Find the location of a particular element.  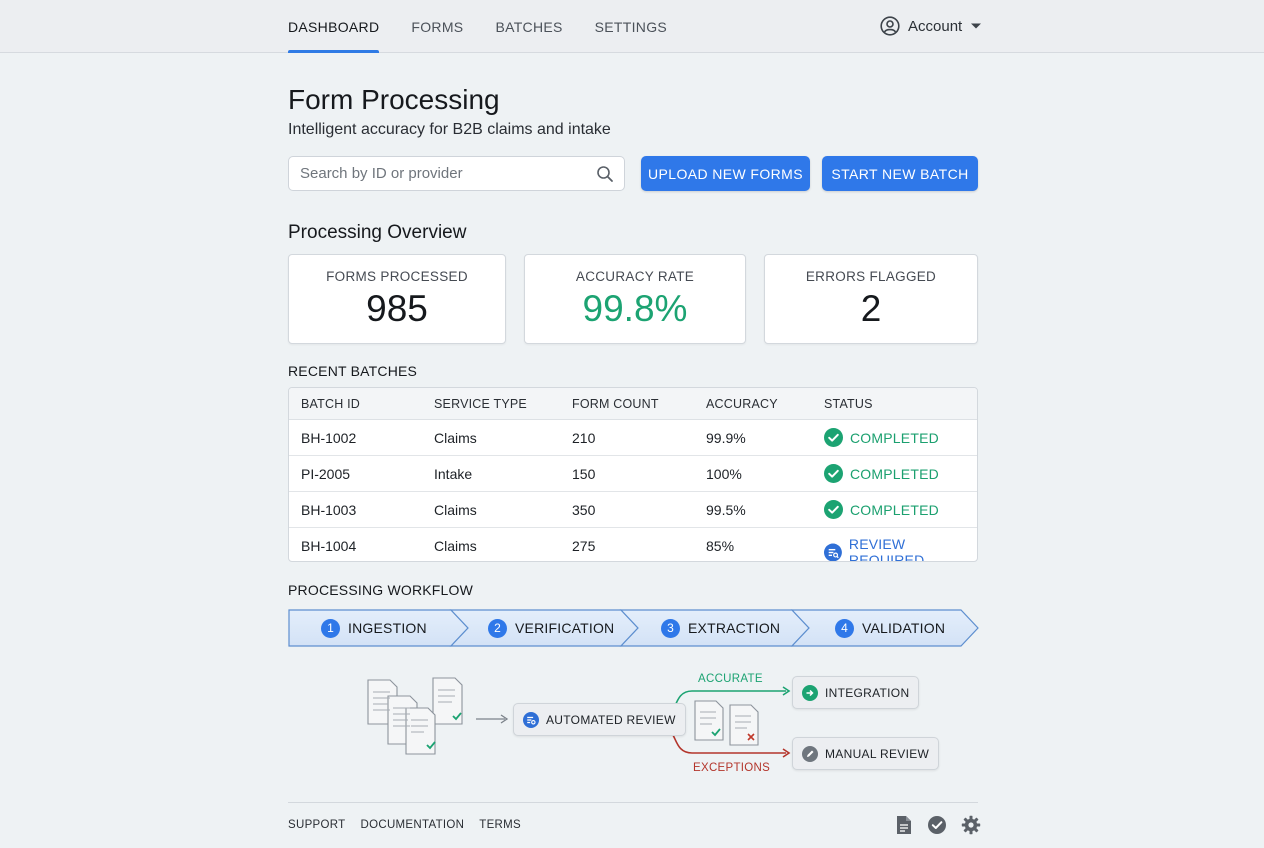

step-label: VERIFICATION is located at coordinates (565, 628).